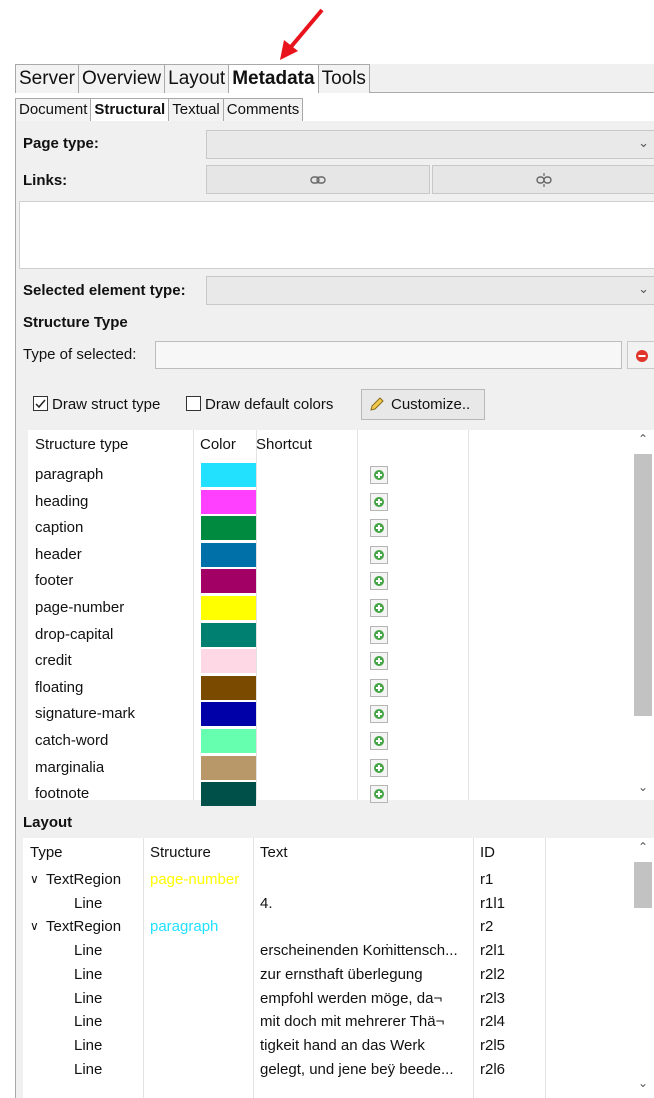 The width and height of the screenshot is (654, 1098). Describe the element at coordinates (640, 355) in the screenshot. I see `remove-type-button` at that location.